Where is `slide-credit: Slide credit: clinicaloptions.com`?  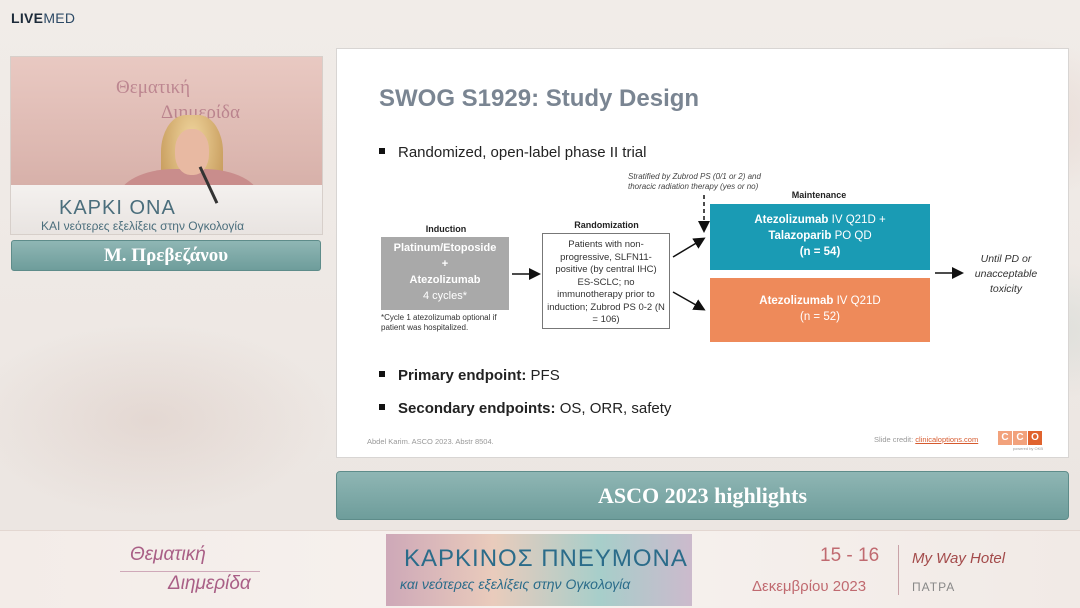
slide-credit: Slide credit: clinicaloptions.com is located at coordinates (926, 439).